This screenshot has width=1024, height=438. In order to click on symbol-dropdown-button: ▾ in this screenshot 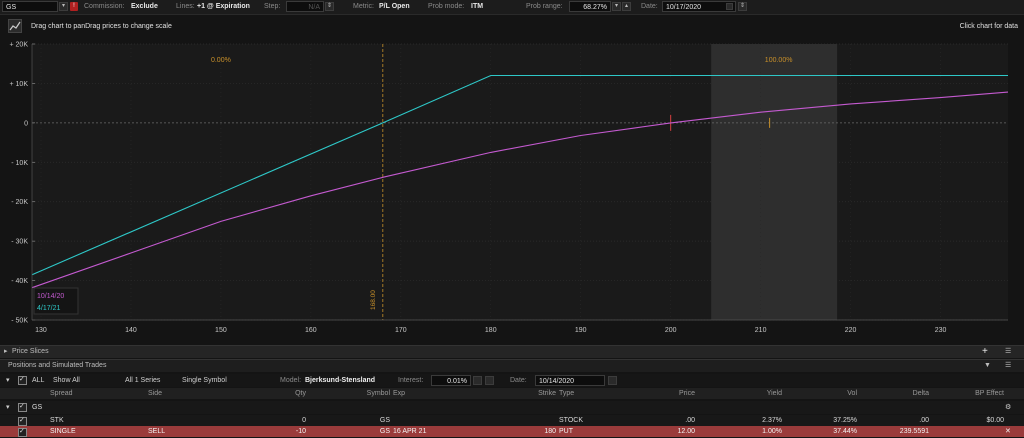, I will do `click(63, 6)`.